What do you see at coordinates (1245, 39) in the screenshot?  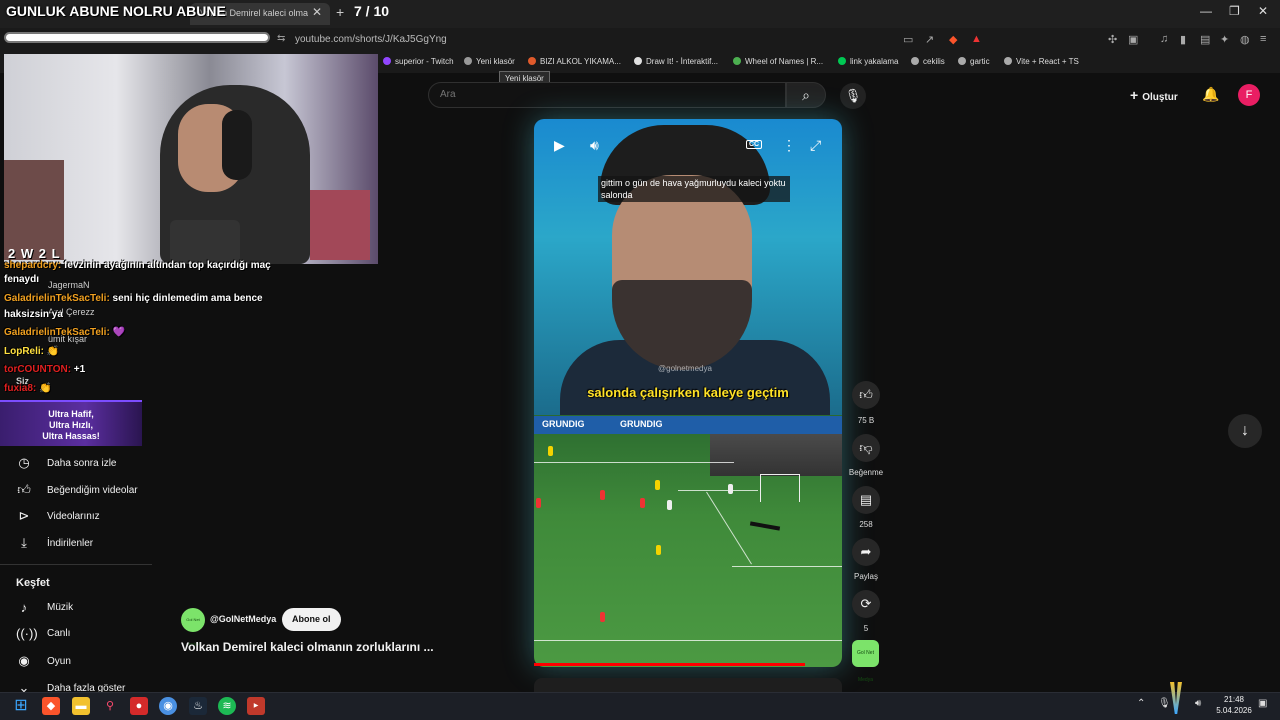 I see `vpn-icon: ◍` at bounding box center [1245, 39].